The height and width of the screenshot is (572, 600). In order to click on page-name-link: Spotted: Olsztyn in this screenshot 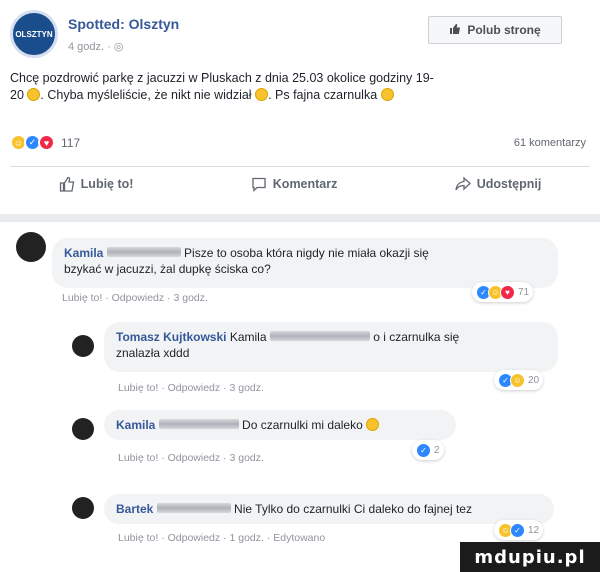, I will do `click(123, 24)`.